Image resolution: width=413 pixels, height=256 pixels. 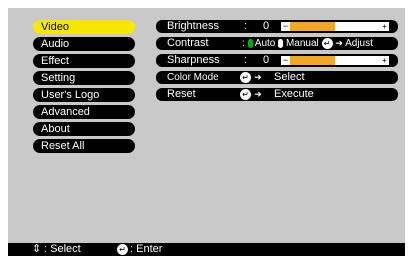 I want to click on contrast-adjust-label: Adjust, so click(x=359, y=43).